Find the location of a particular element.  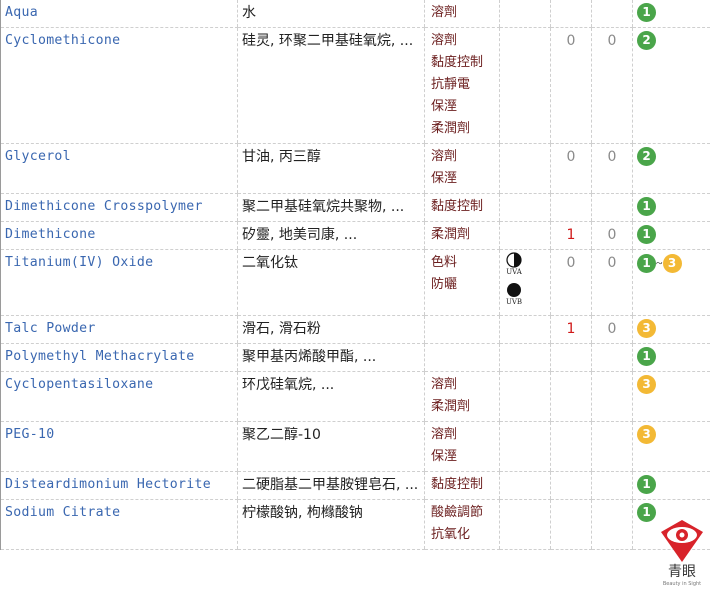

ingredient-name-cell: Talc Powder is located at coordinates (119, 329).